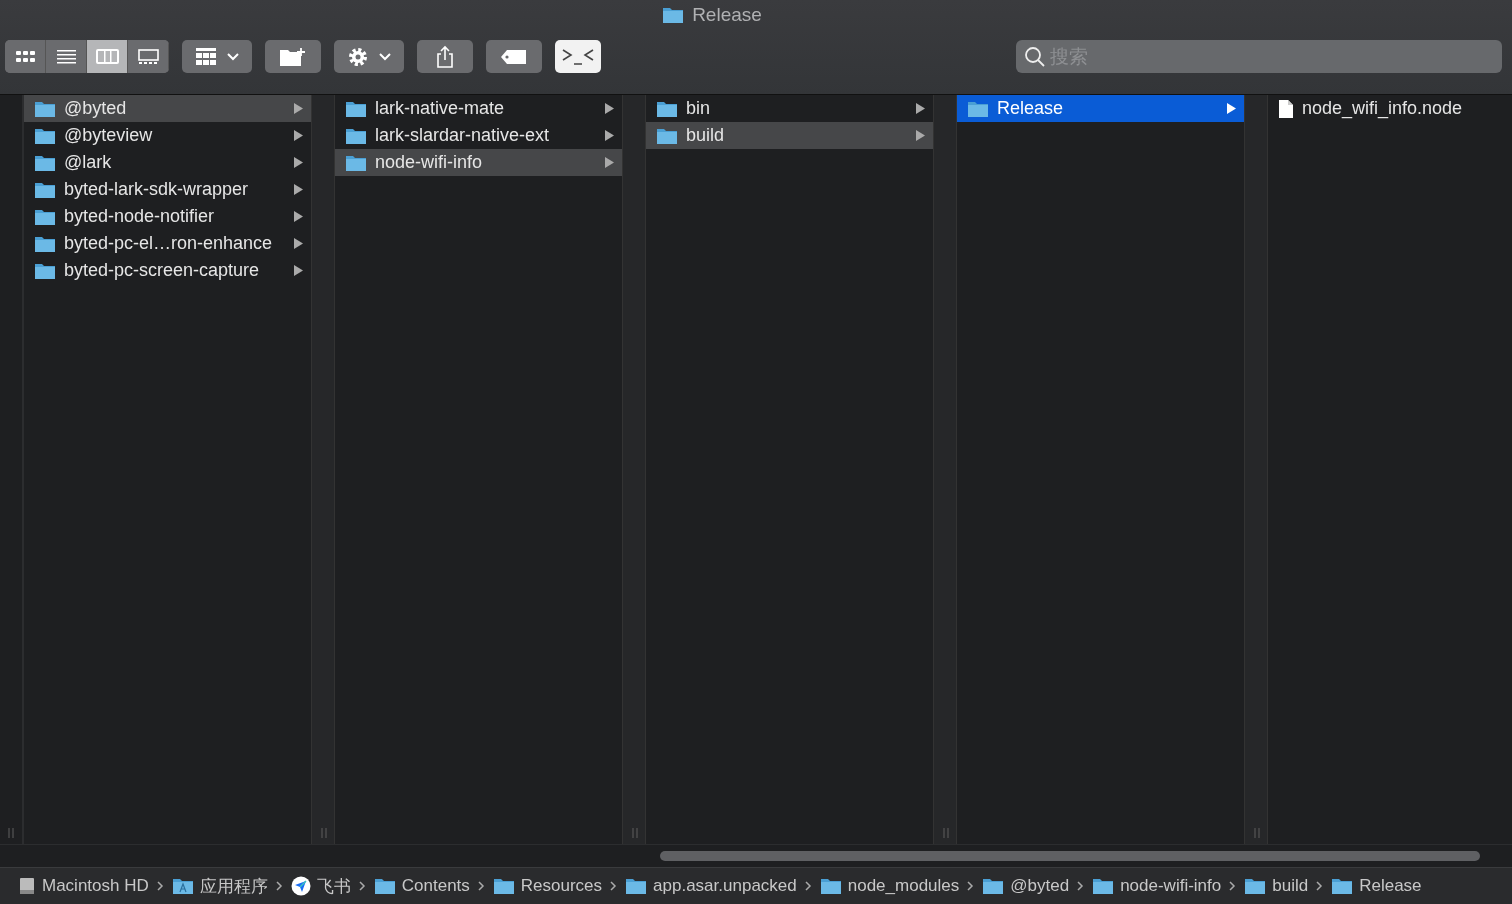 The image size is (1512, 904). I want to click on file-row: byted-lark-sdk-wrapper, so click(167, 189).